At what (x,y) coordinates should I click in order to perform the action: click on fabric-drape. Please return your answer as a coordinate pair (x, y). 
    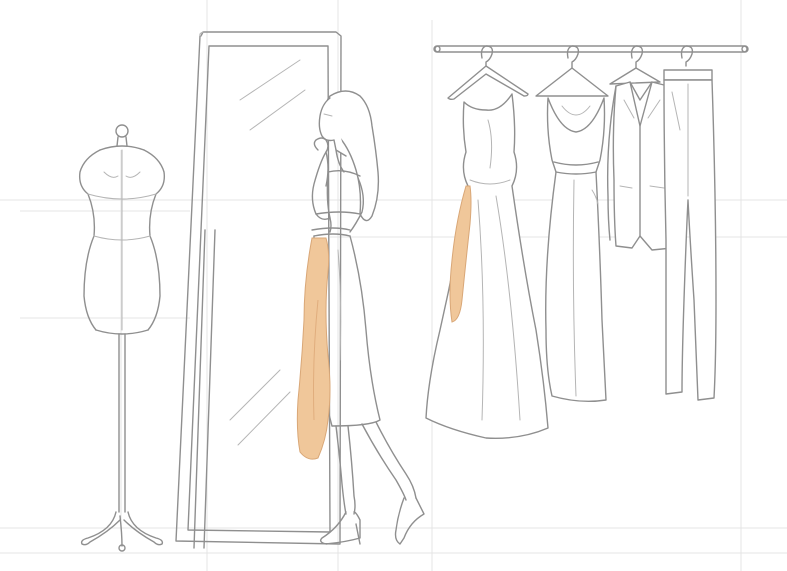
    Looking at the image, I should click on (313, 348).